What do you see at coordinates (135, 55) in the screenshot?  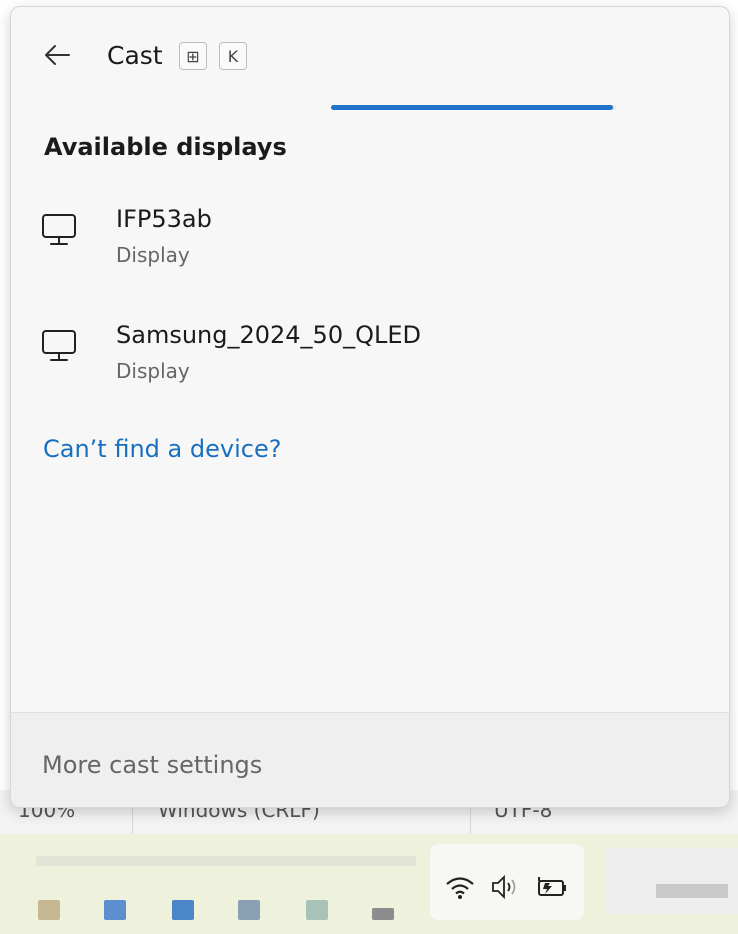 I see `flyout-title: Cast` at bounding box center [135, 55].